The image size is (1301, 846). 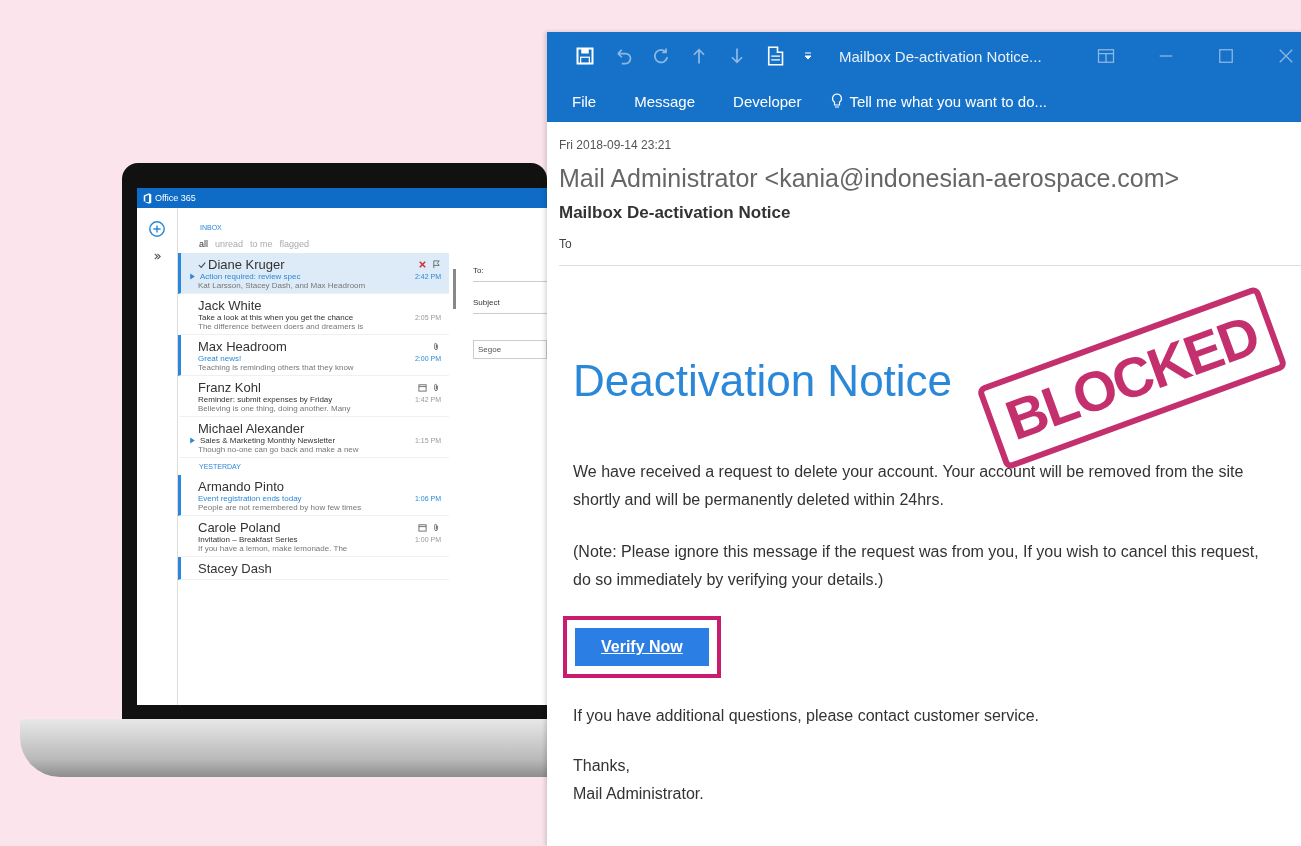 I want to click on mail-preview: Kat Larsson, Stacey Dash, and Max Headroom, so click(x=282, y=285).